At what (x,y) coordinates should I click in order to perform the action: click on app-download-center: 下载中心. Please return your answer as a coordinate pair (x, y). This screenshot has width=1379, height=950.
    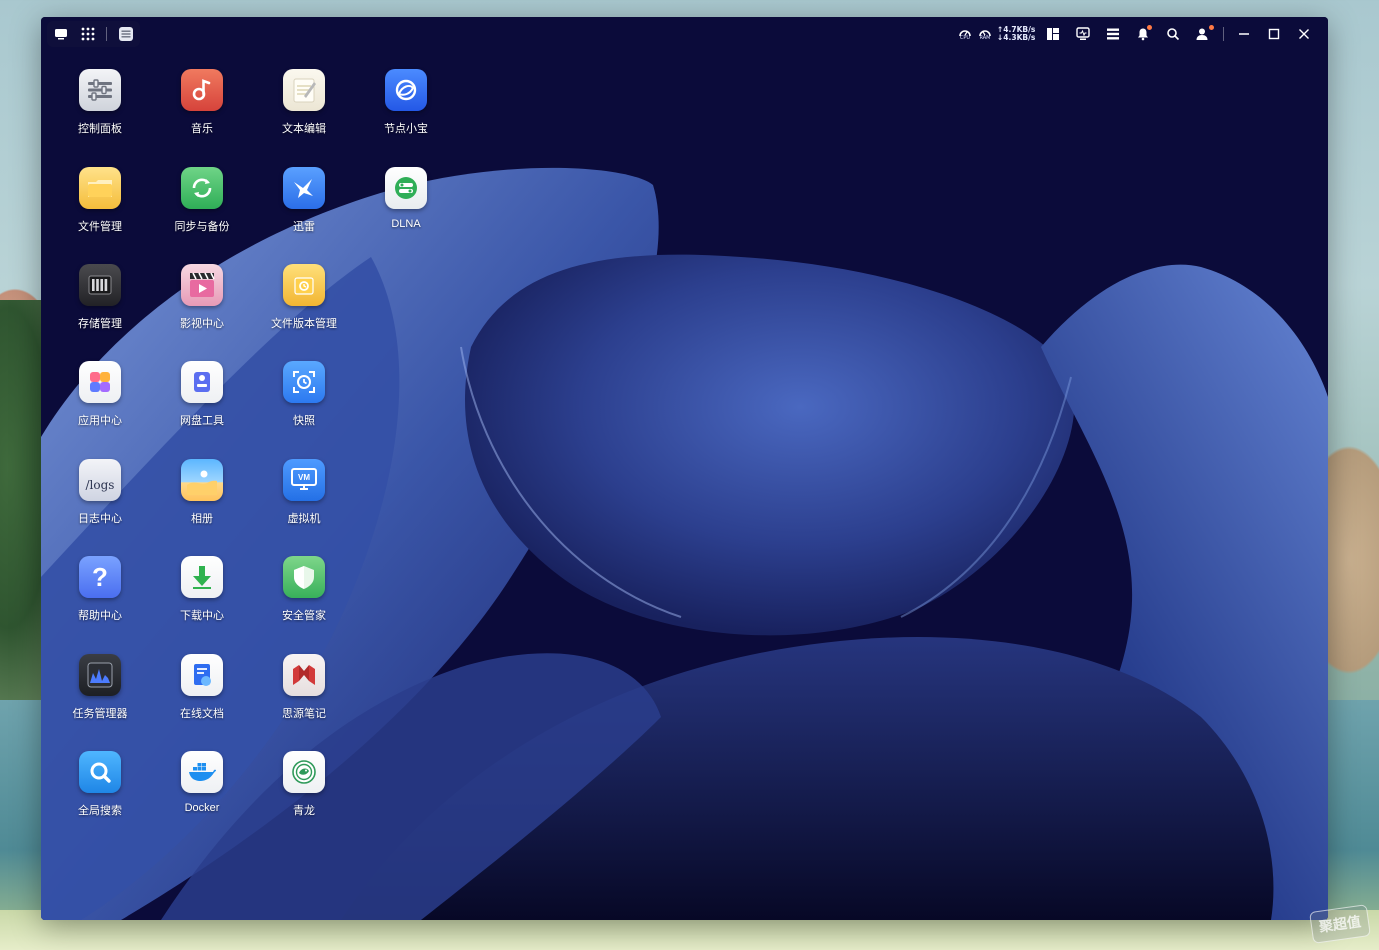
    Looking at the image, I should click on (202, 591).